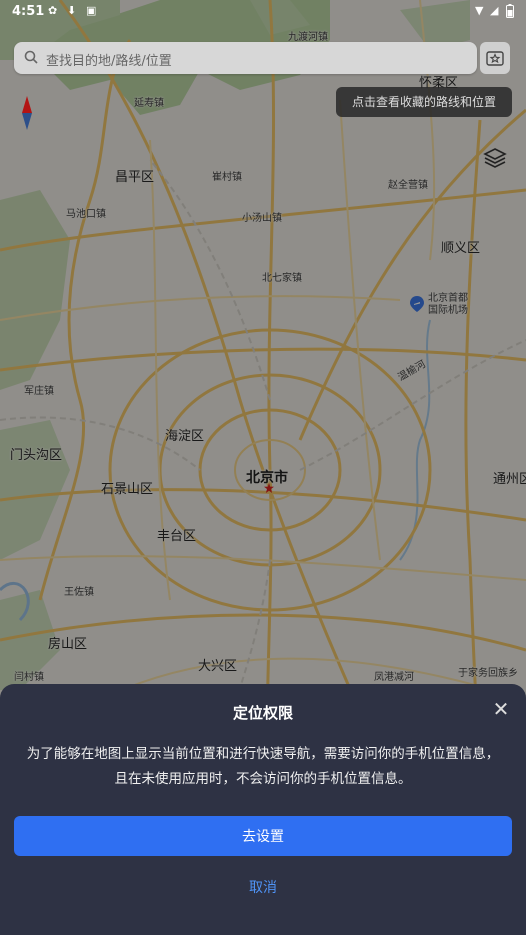  I want to click on go-to-settings-button: 去设置, so click(263, 836).